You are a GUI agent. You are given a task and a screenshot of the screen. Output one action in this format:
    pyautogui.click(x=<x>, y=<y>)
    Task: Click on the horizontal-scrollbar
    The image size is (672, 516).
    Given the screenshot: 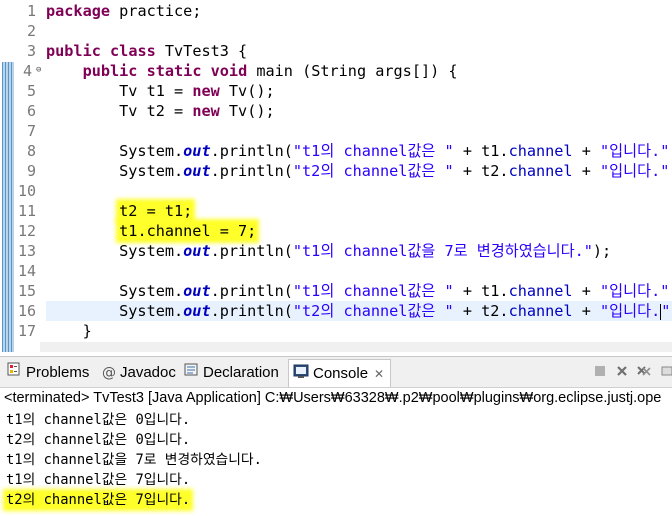 What is the action you would take?
    pyautogui.click(x=356, y=347)
    